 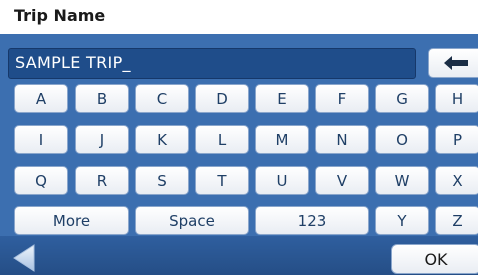 What do you see at coordinates (342, 180) in the screenshot?
I see `key-v: V` at bounding box center [342, 180].